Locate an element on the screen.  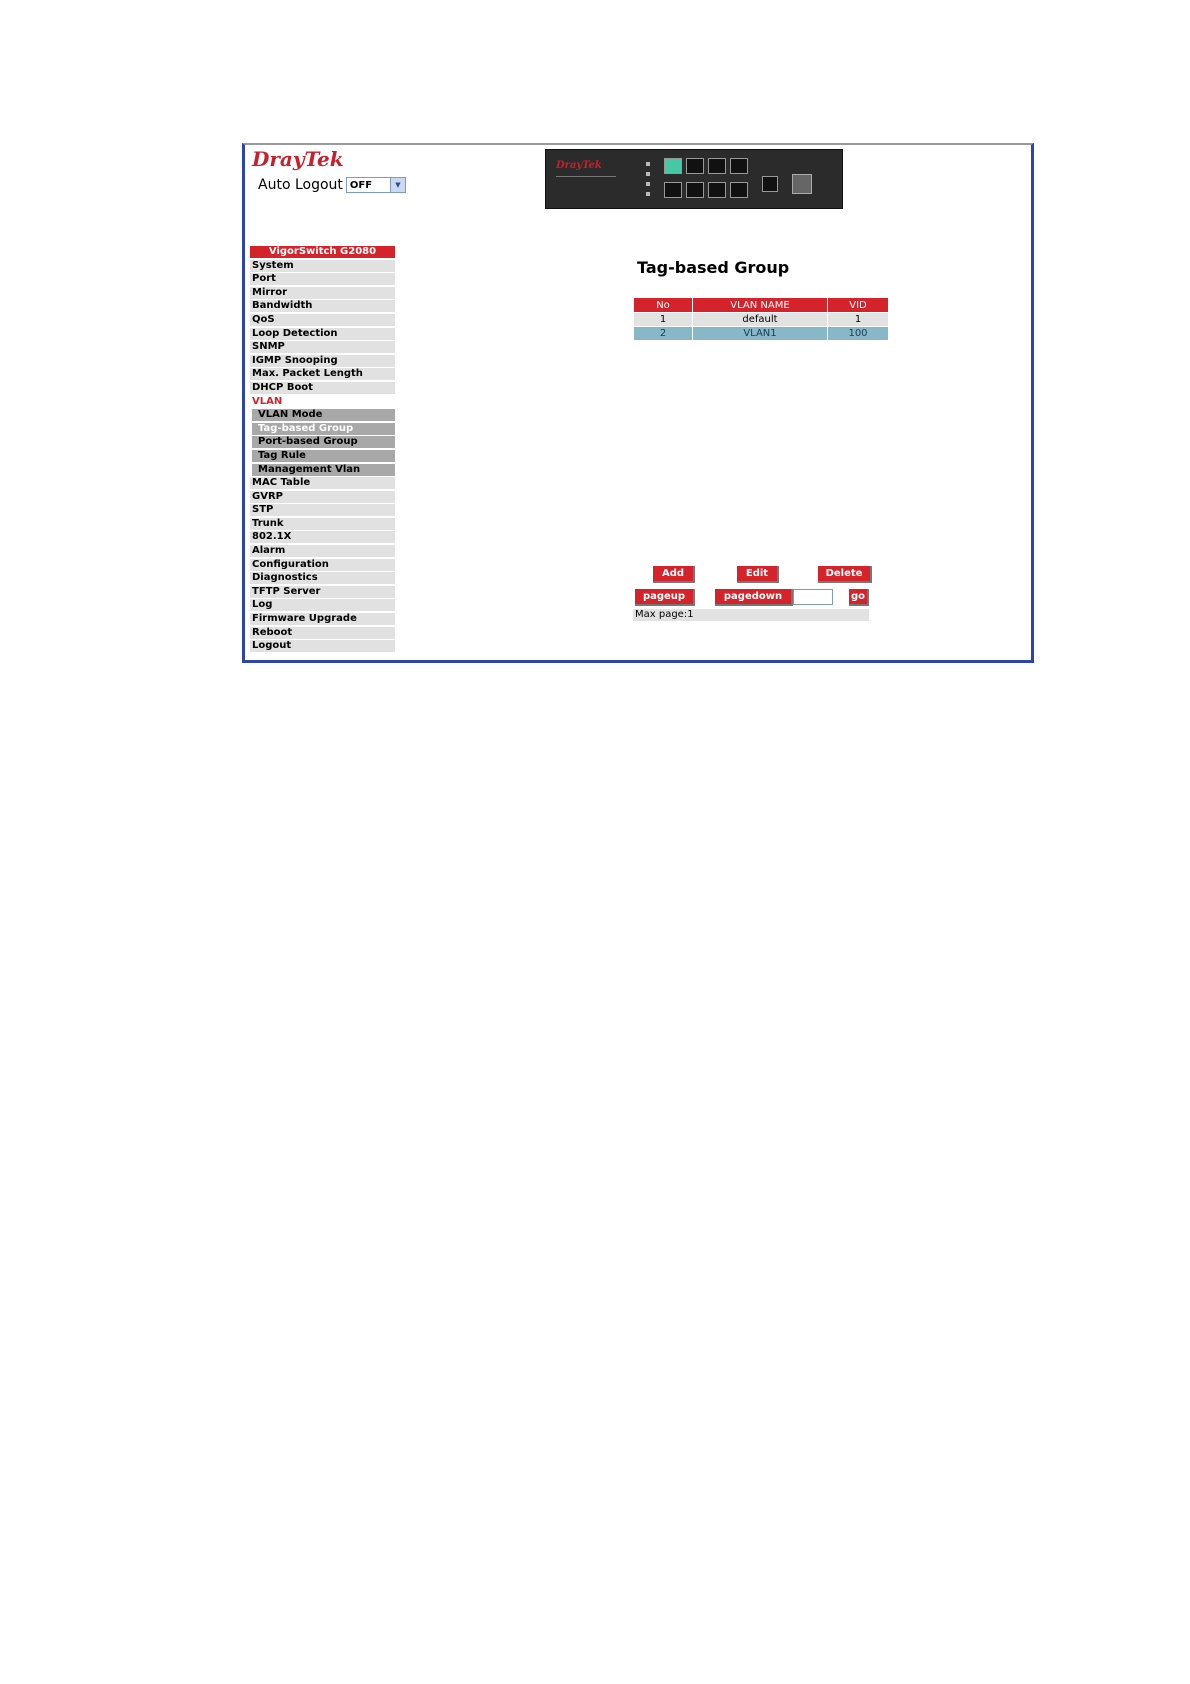
cell-vlan-name: VLAN1 is located at coordinates (760, 333).